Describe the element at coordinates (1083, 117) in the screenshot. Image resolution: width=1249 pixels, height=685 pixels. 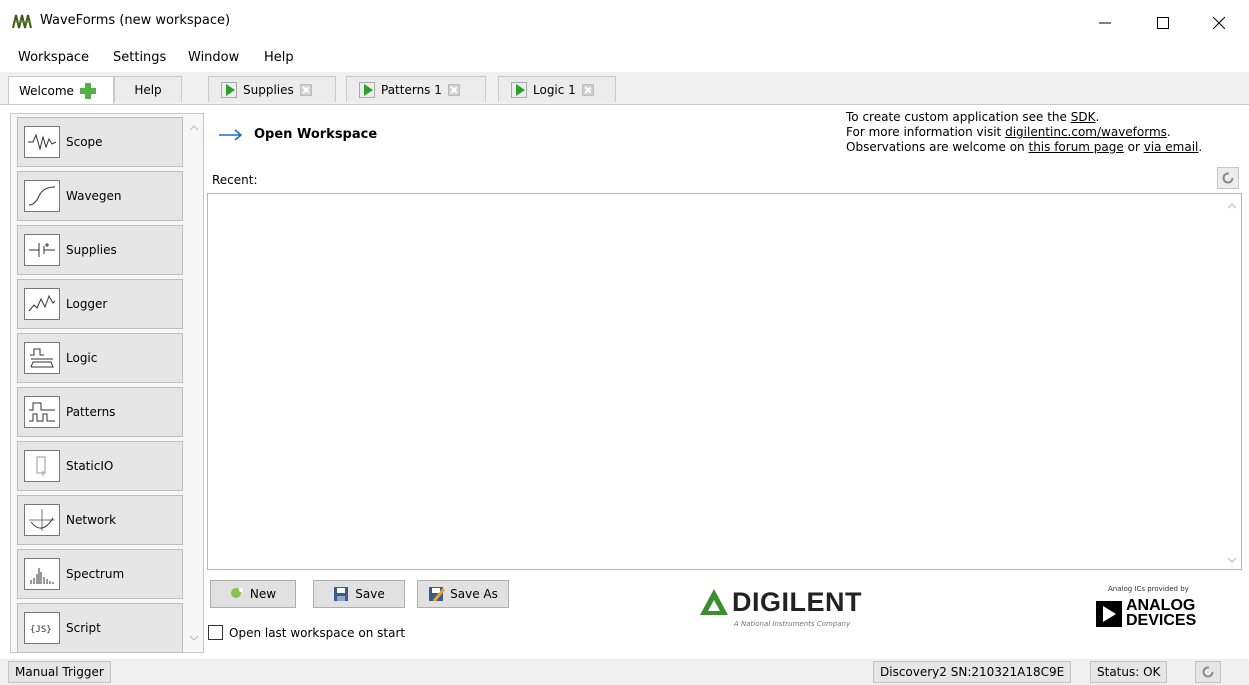
I see `sdk-link: SDK` at that location.